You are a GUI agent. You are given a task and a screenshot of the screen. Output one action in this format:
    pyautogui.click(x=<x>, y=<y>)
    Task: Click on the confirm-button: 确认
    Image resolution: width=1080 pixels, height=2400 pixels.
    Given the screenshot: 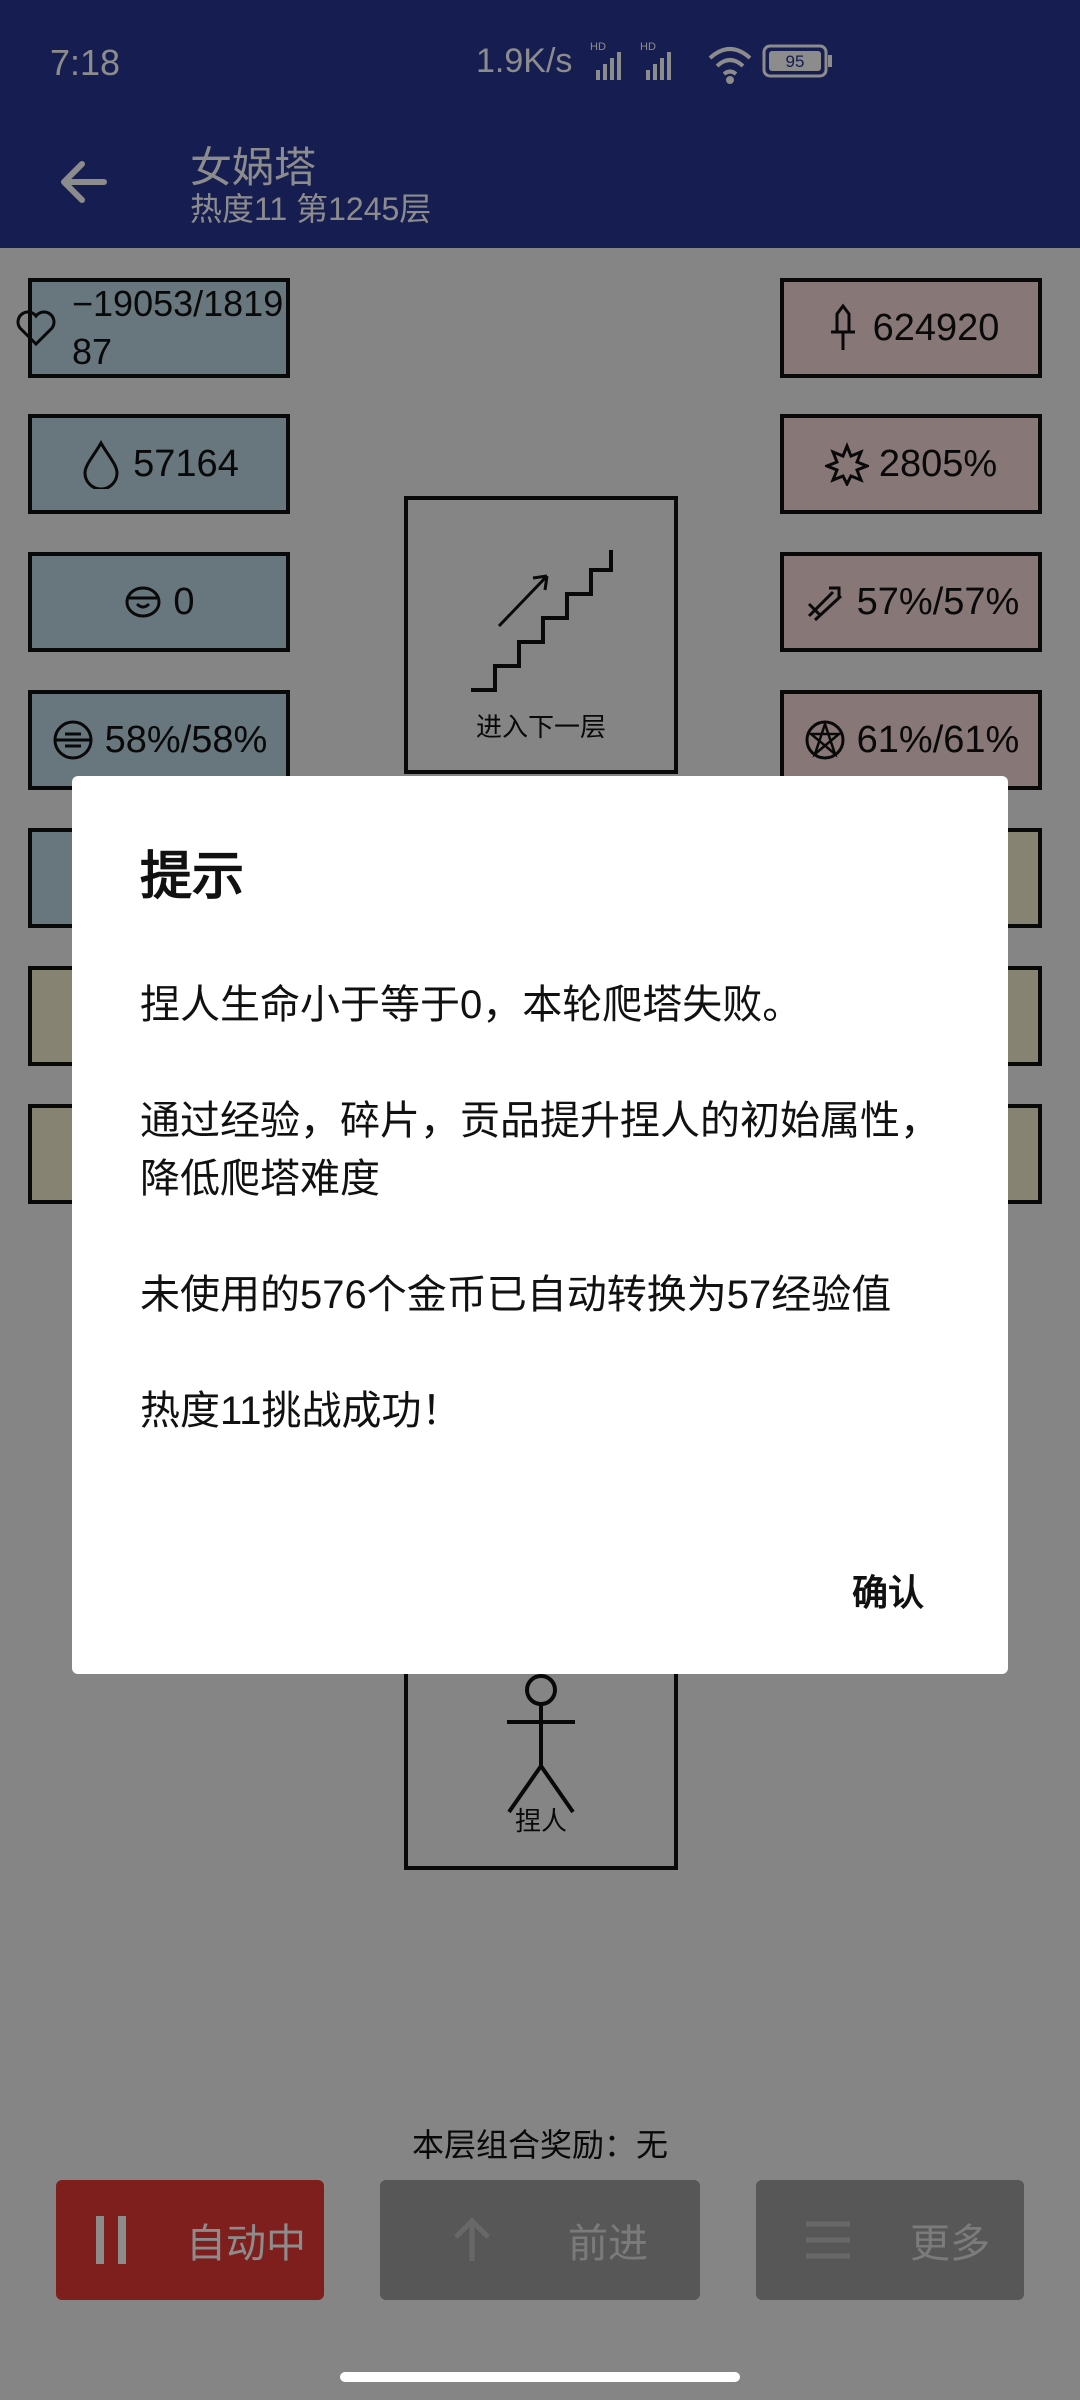 What is the action you would take?
    pyautogui.click(x=888, y=1590)
    